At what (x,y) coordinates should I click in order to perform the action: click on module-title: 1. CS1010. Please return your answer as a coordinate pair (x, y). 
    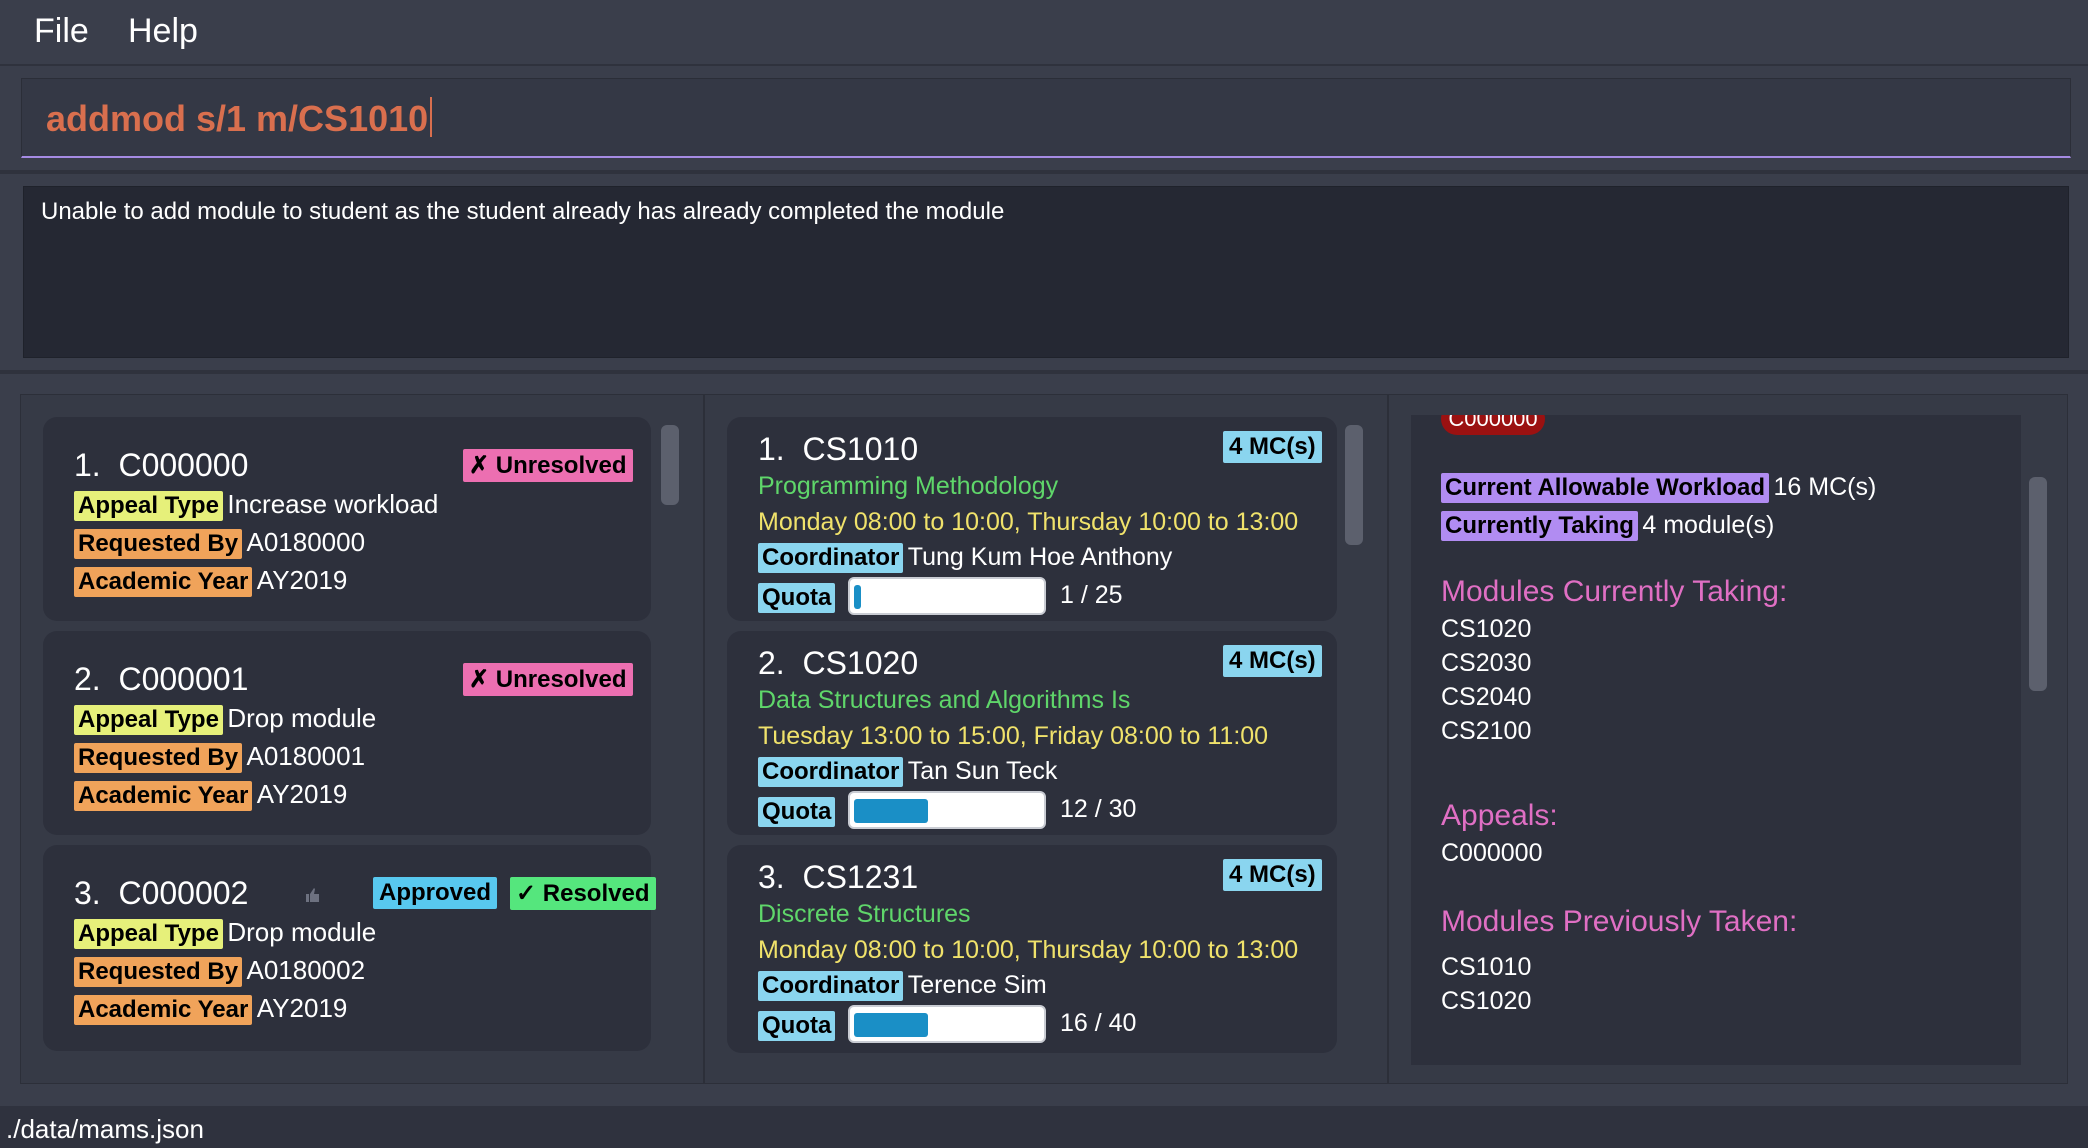
    Looking at the image, I should click on (838, 449).